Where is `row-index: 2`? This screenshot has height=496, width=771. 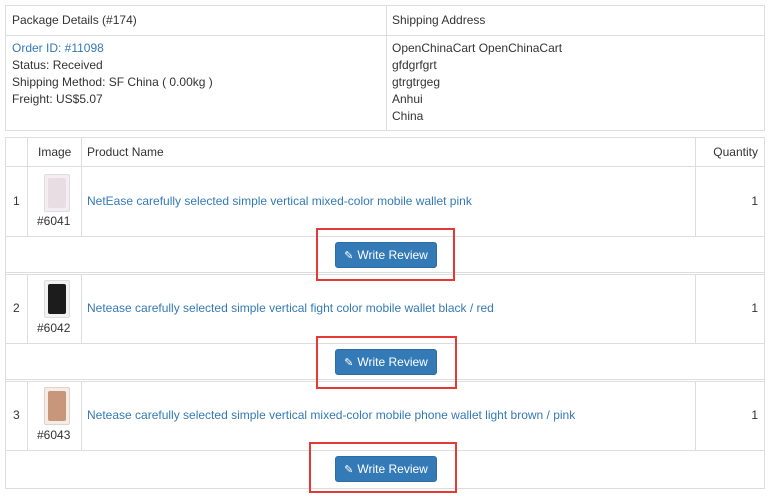 row-index: 2 is located at coordinates (16, 308).